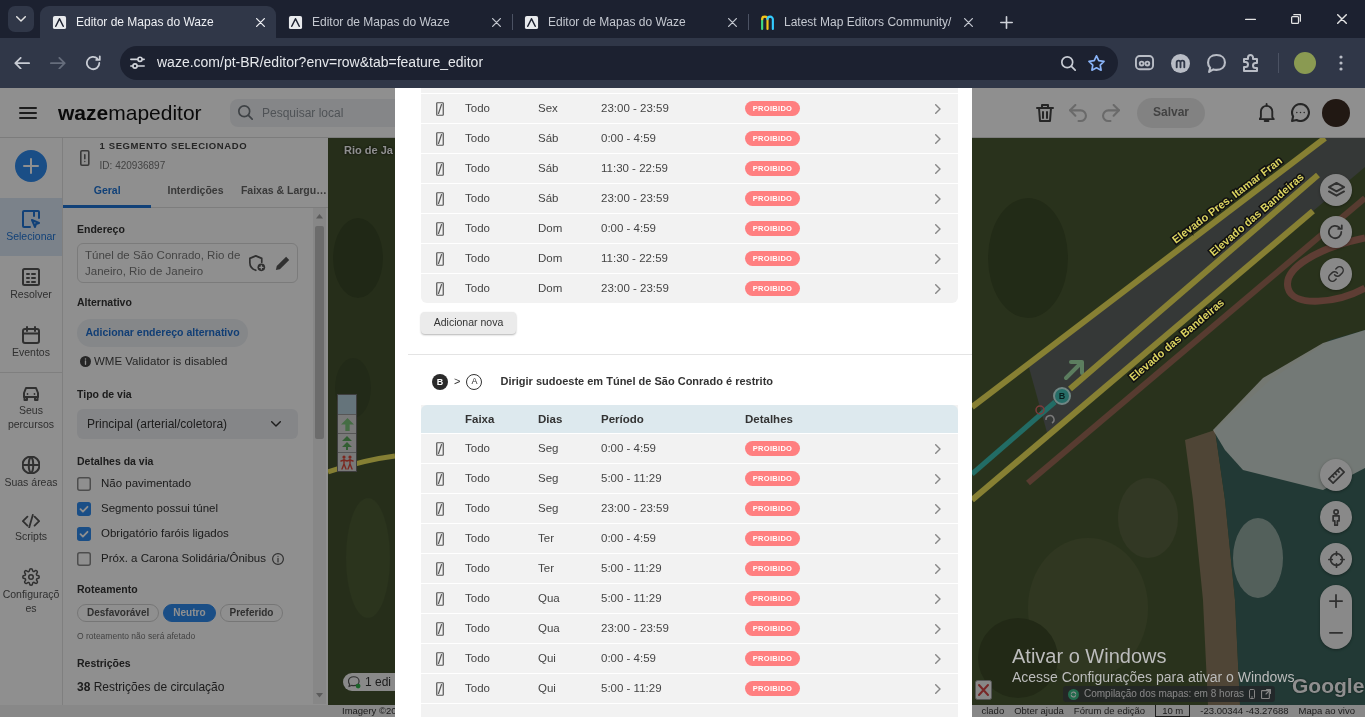 This screenshot has height=717, width=1365. I want to click on external-link-icon, so click(1266, 694).